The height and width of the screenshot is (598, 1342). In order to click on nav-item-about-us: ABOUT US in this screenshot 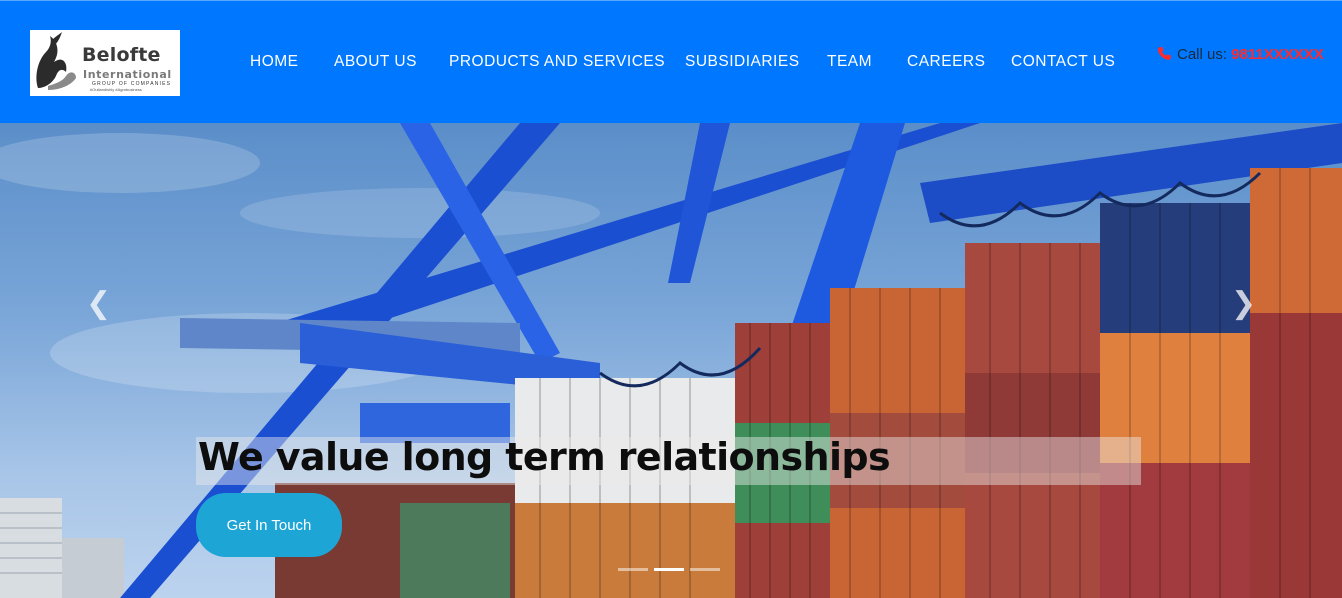, I will do `click(375, 62)`.